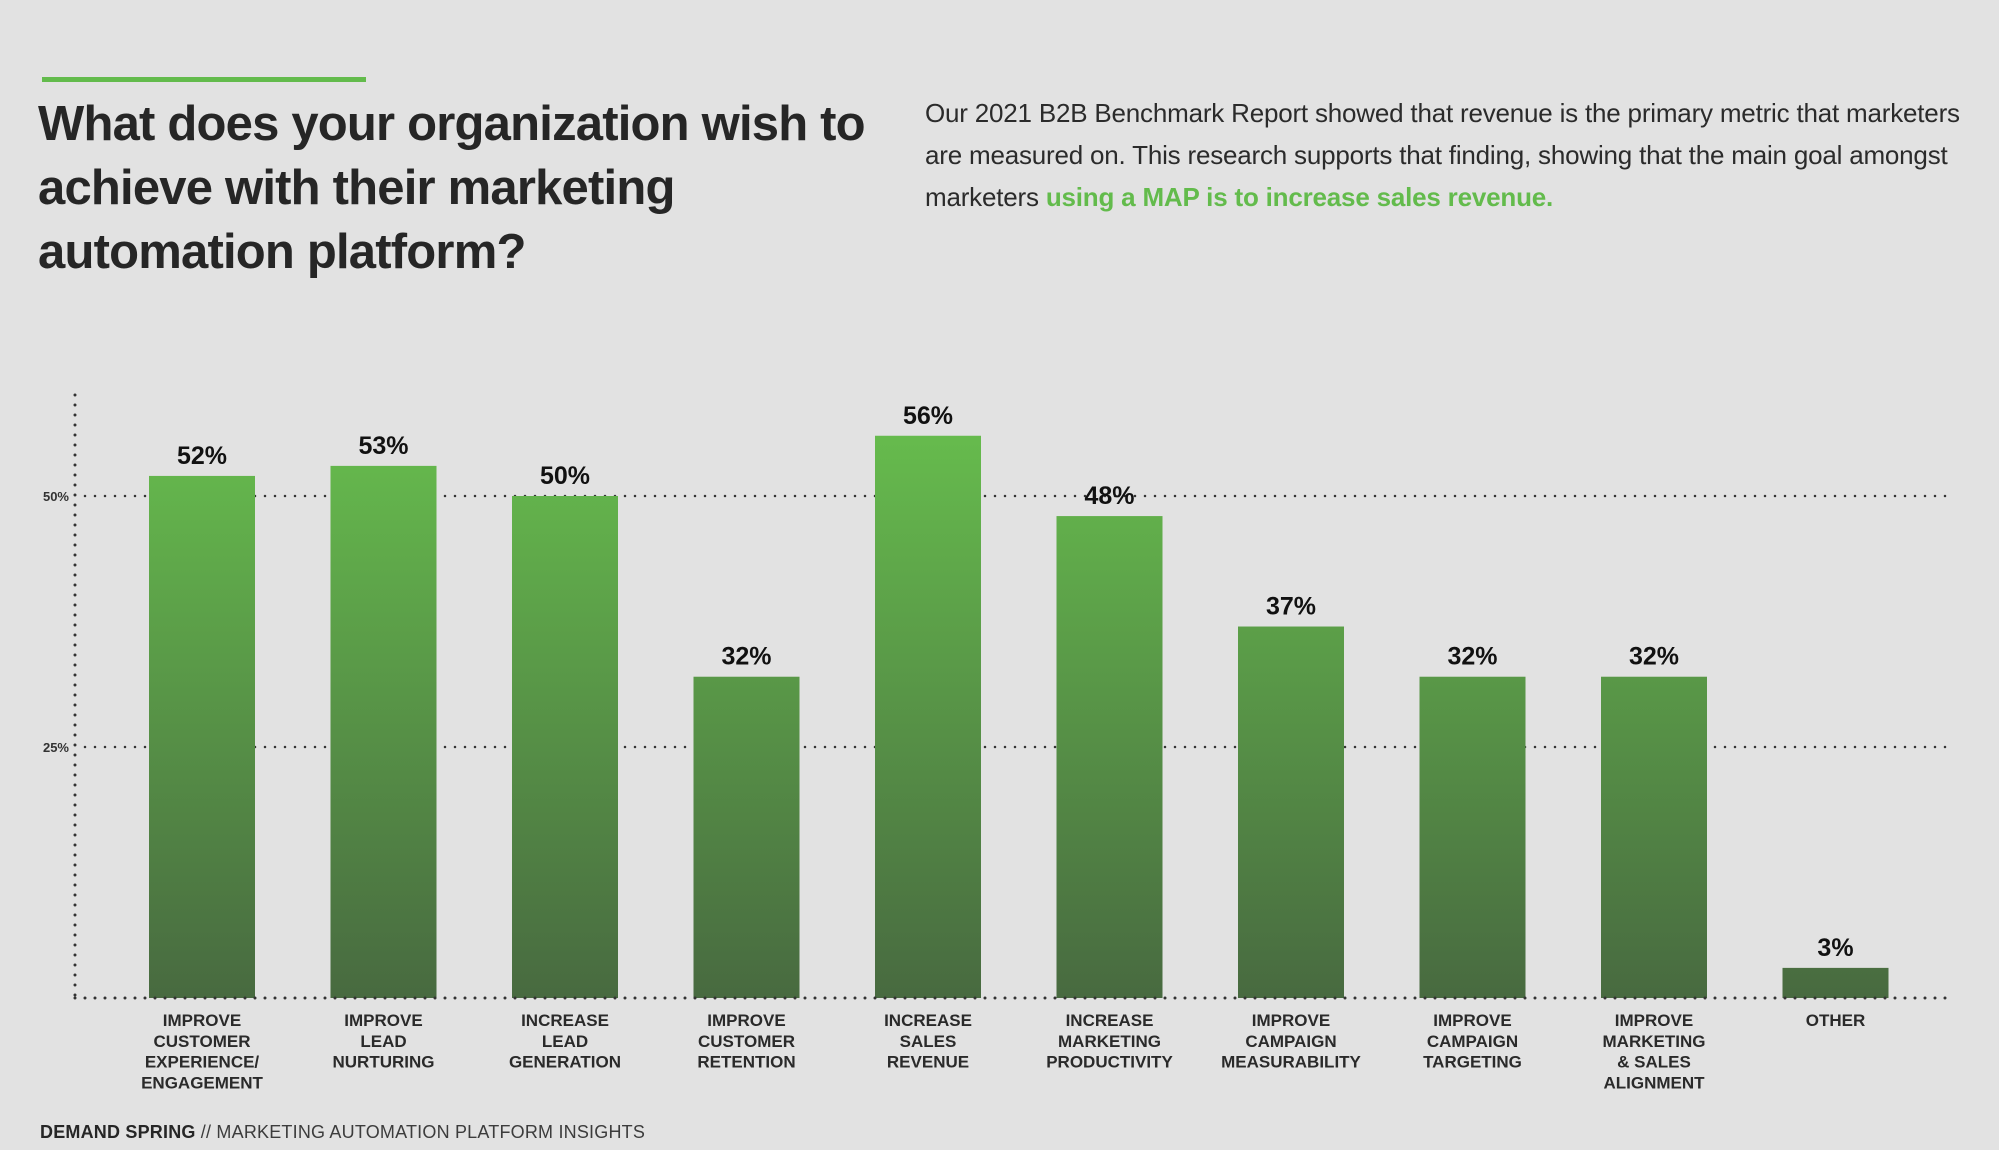 Image resolution: width=1999 pixels, height=1150 pixels. What do you see at coordinates (202, 1051) in the screenshot?
I see `x-category-label: IMPROVE CUSTOMER EXPERIENCE/ENGAGEMENT` at bounding box center [202, 1051].